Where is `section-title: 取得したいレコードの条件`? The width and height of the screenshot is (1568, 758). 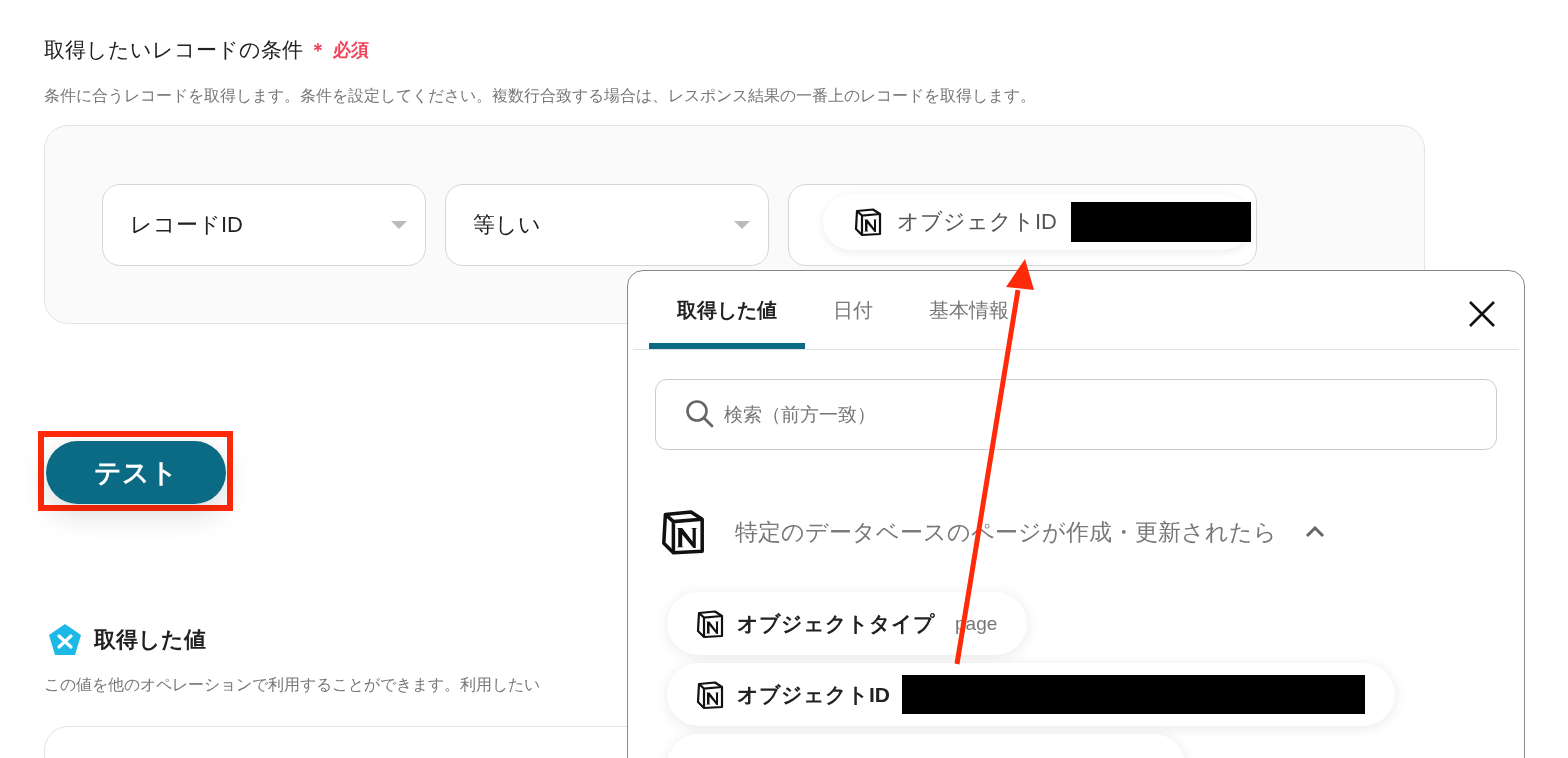 section-title: 取得したいレコードの条件 is located at coordinates (173, 50).